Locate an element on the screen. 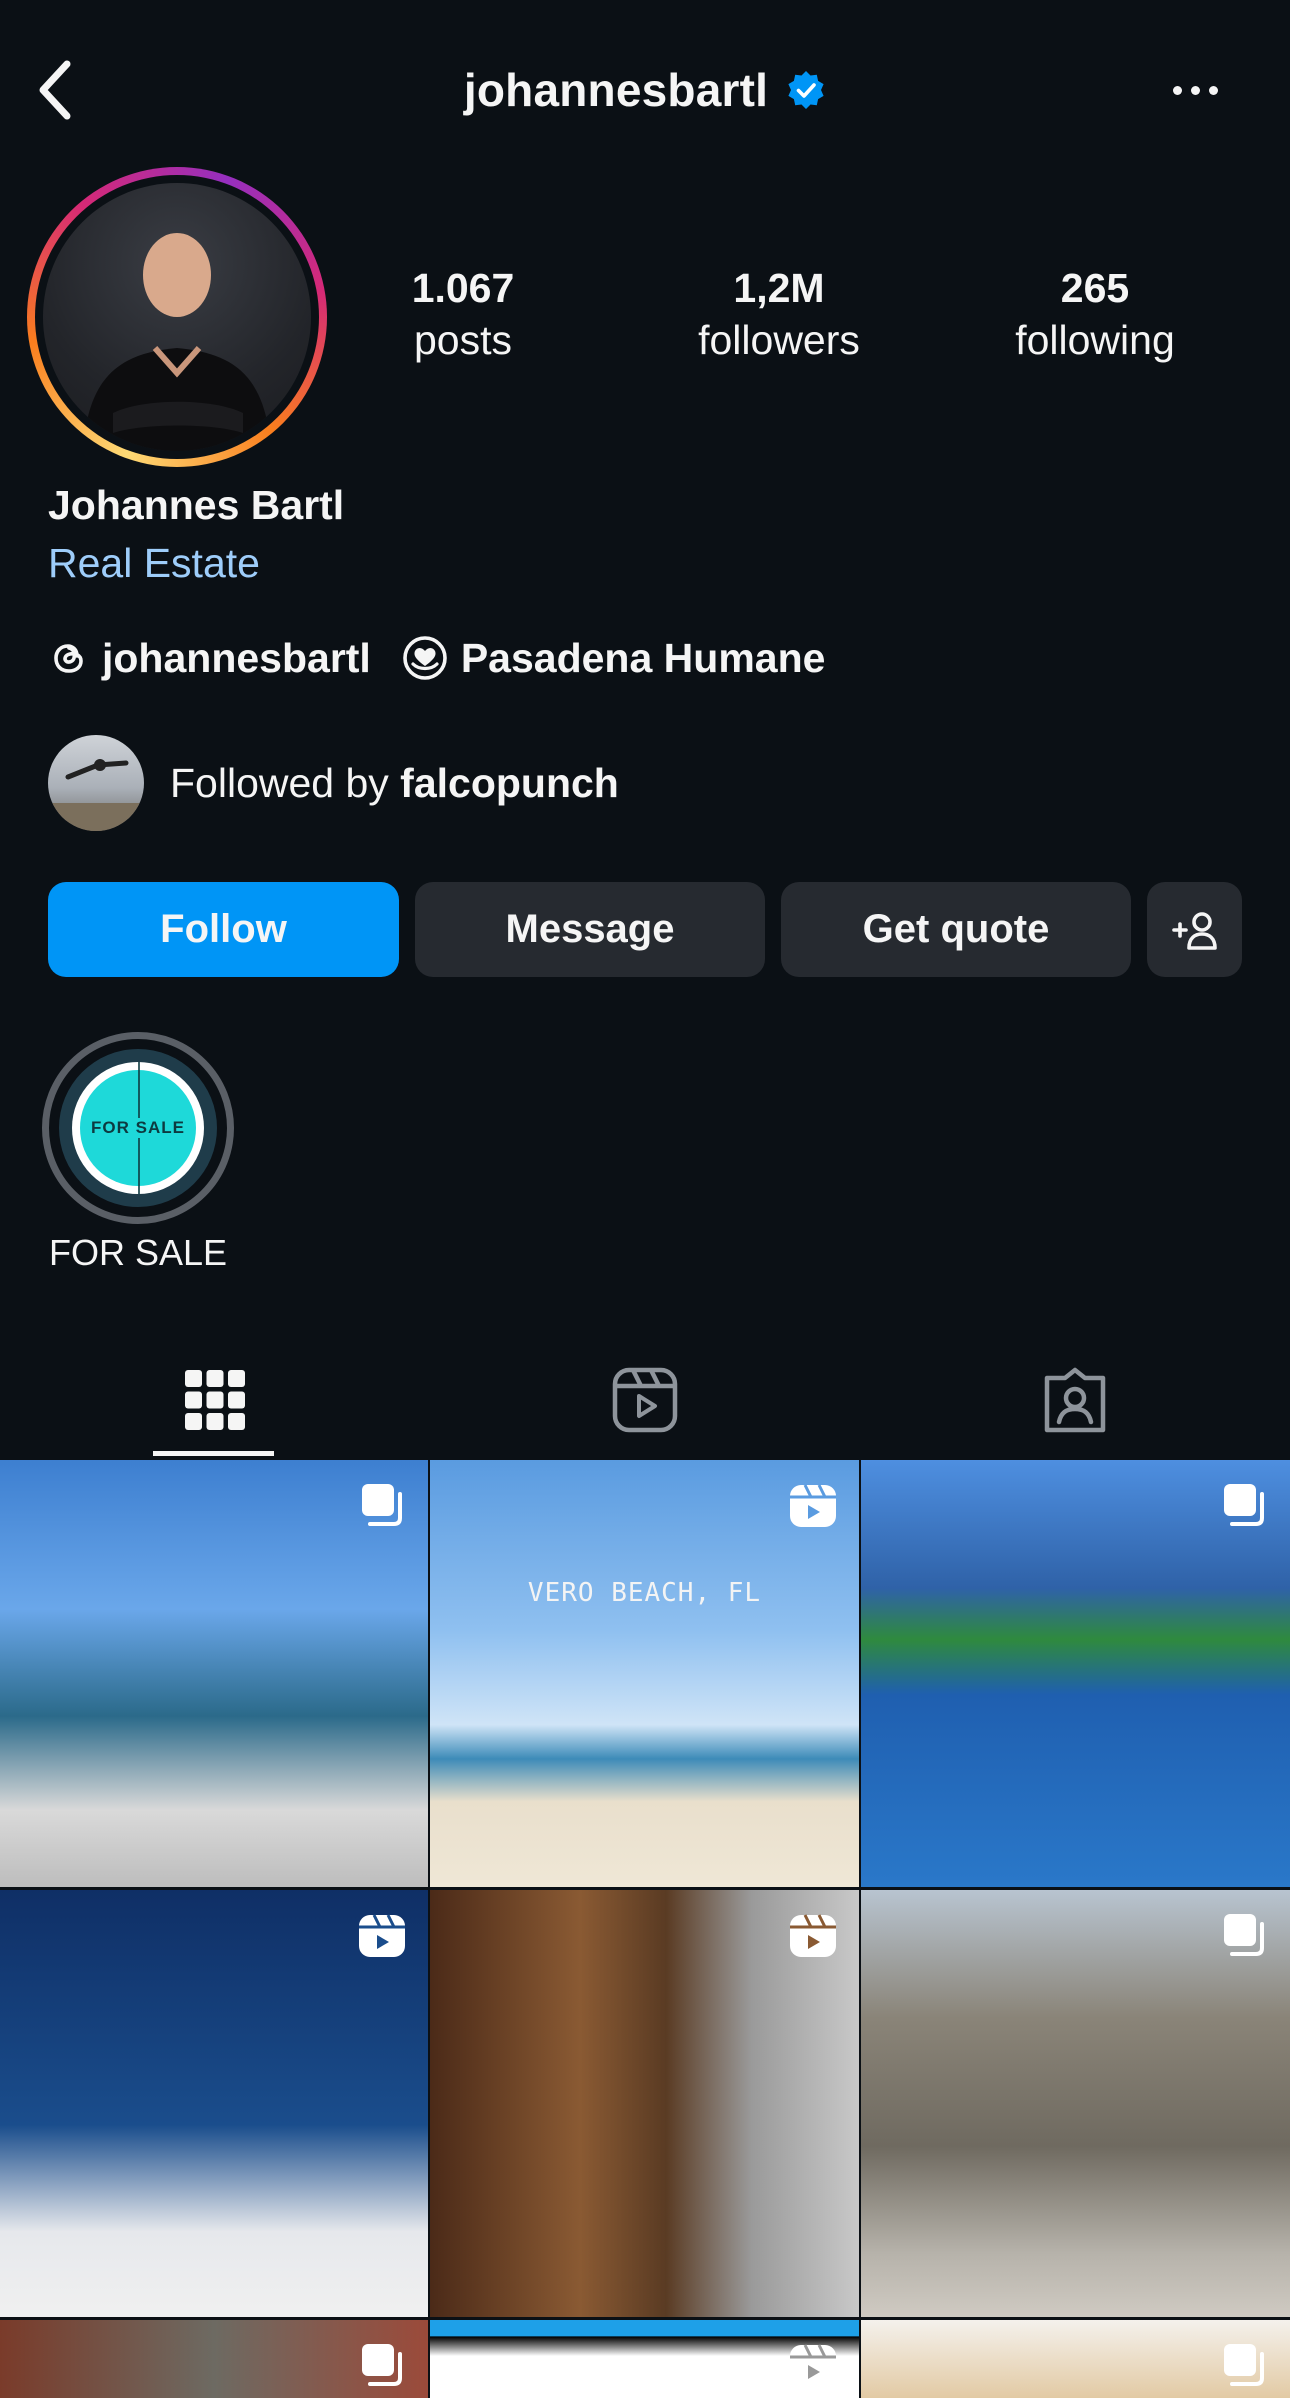  threads-icon is located at coordinates (68, 658).